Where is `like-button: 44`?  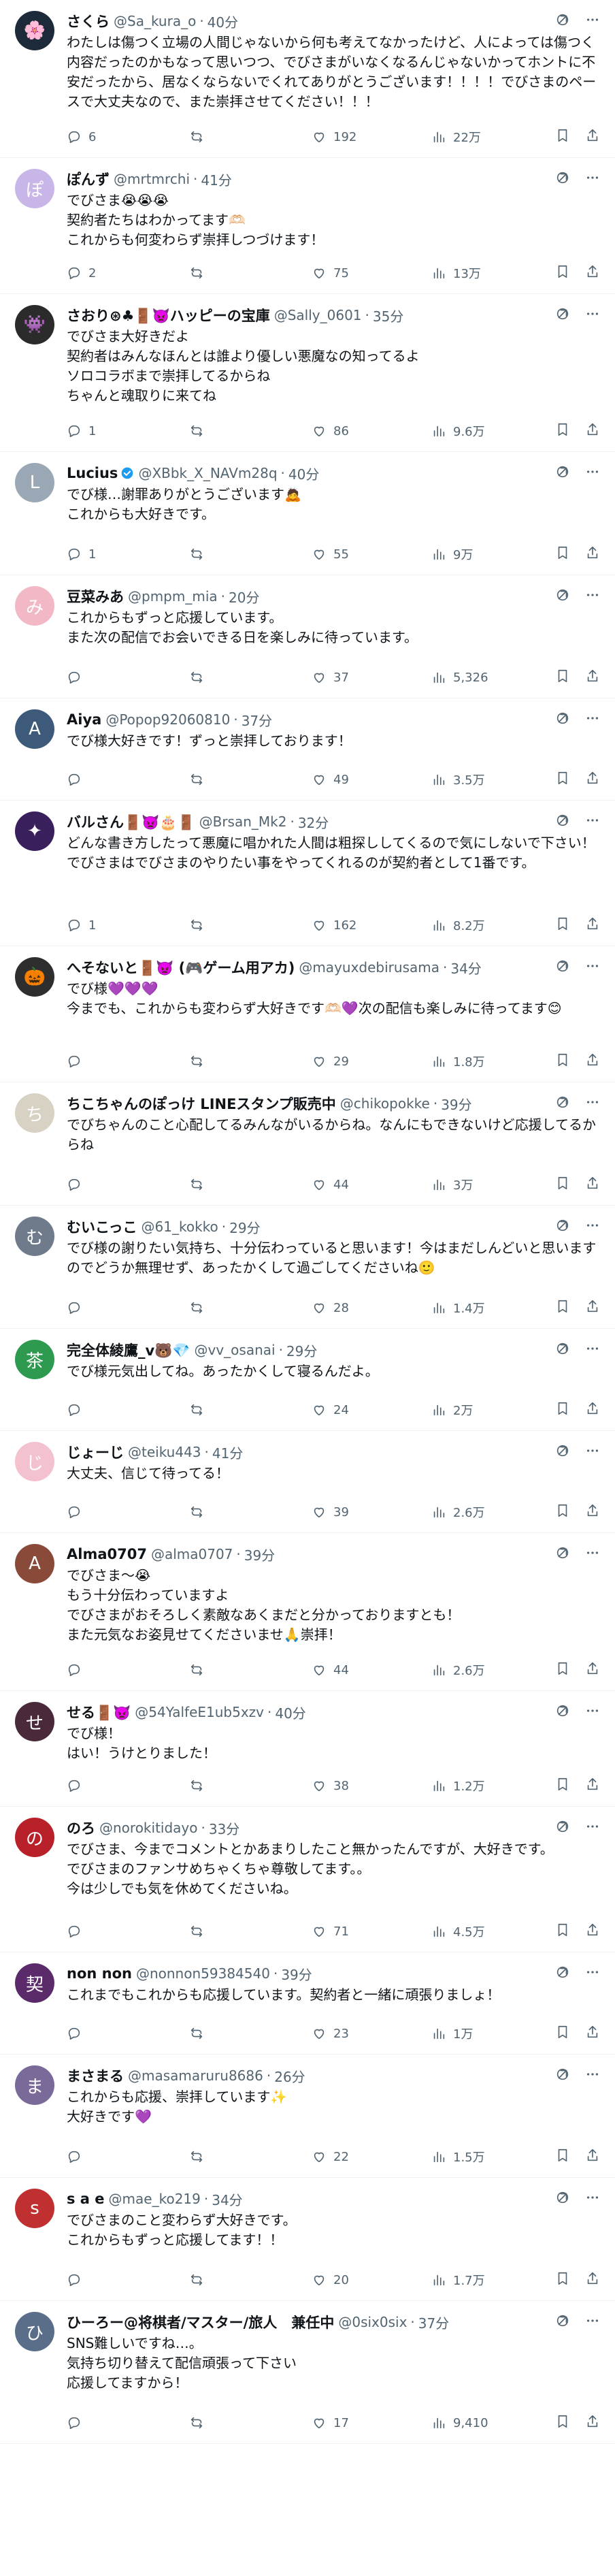 like-button: 44 is located at coordinates (372, 1670).